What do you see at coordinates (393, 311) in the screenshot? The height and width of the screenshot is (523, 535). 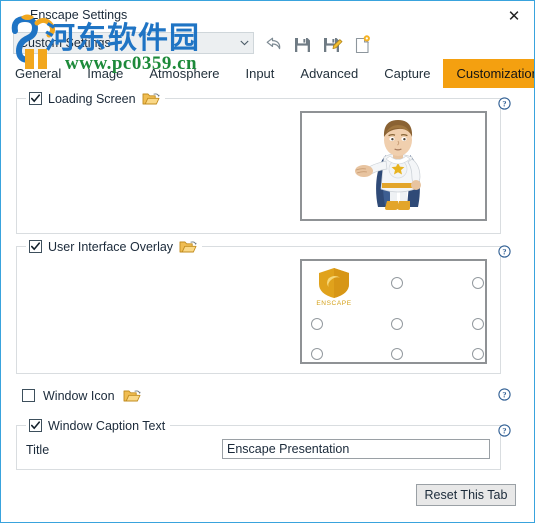 I see `ui-overlay-position-grid: ENSCAPE` at bounding box center [393, 311].